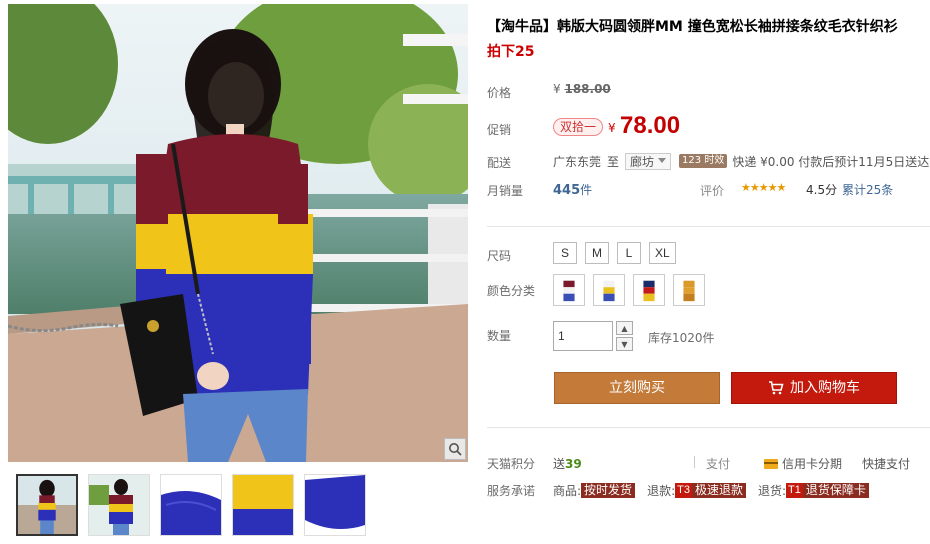 The height and width of the screenshot is (544, 930). Describe the element at coordinates (499, 336) in the screenshot. I see `quantity-label: 数量` at that location.